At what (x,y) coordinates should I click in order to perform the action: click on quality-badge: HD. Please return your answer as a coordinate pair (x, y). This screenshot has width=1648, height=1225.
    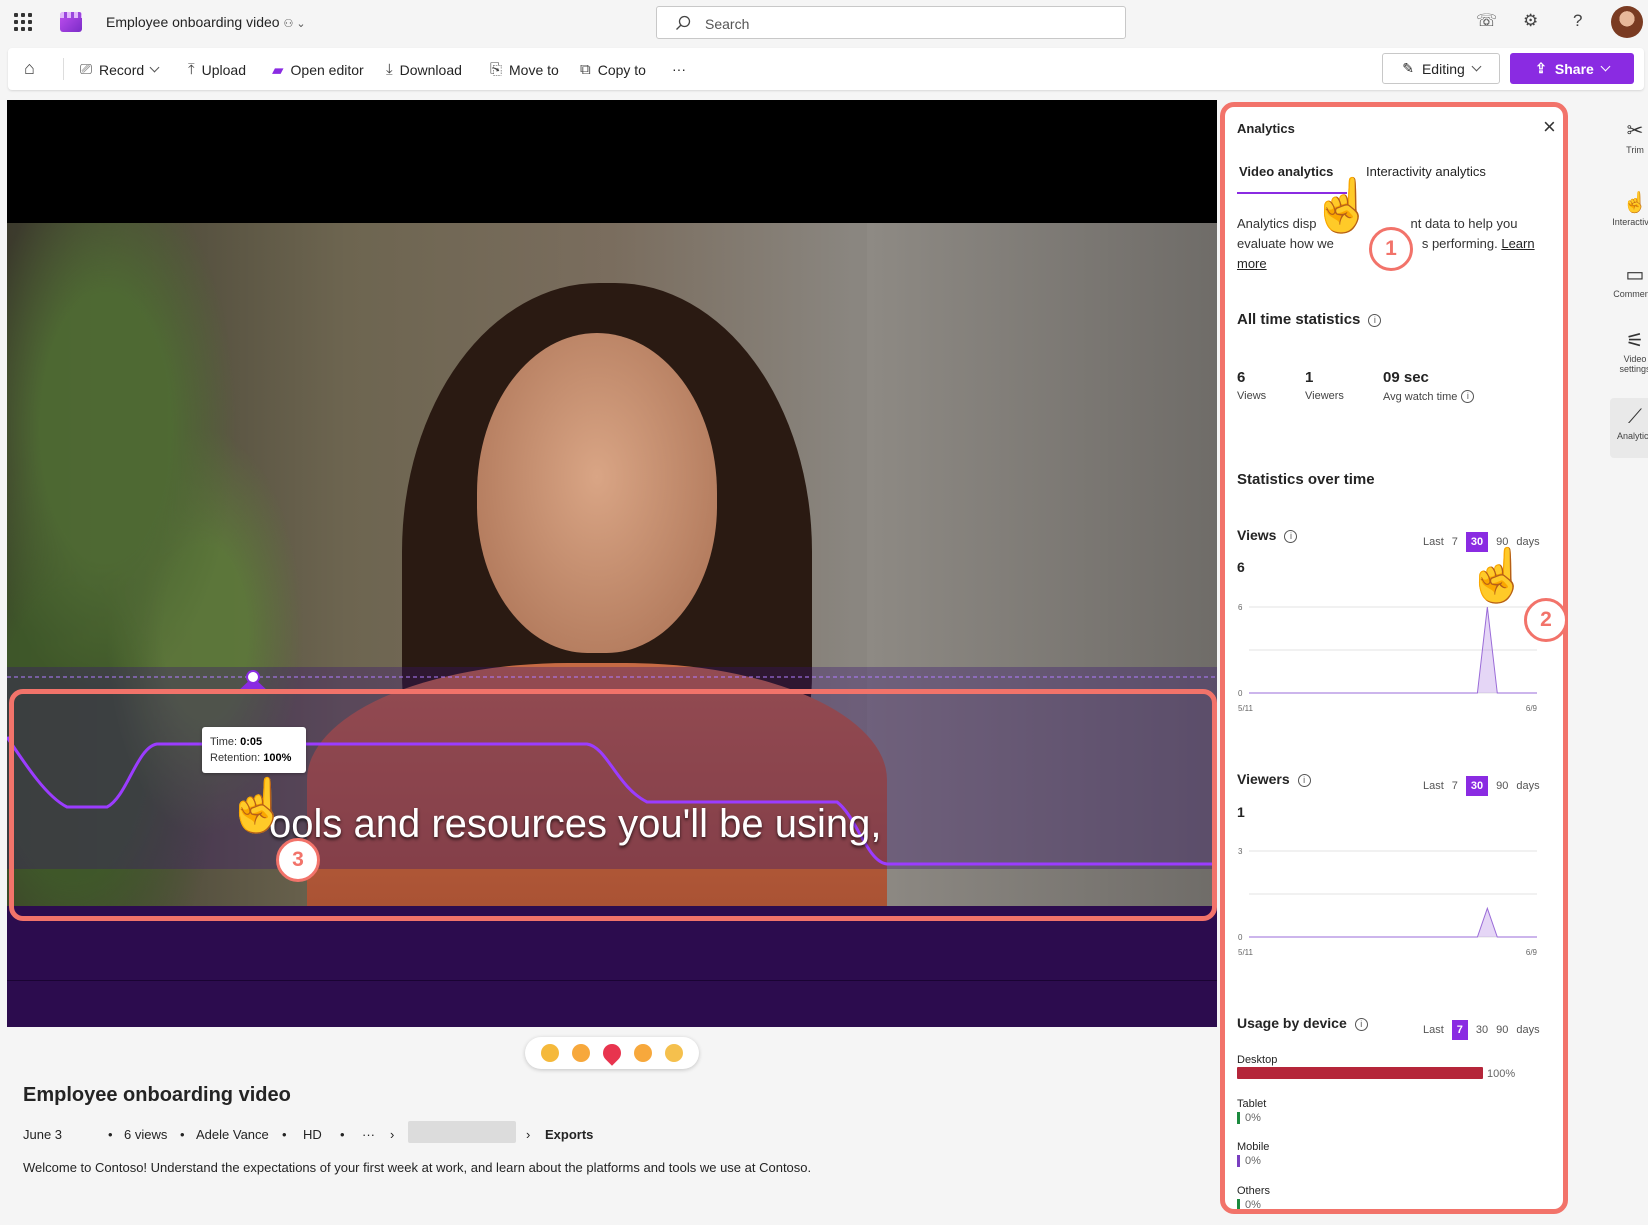
    Looking at the image, I should click on (312, 1134).